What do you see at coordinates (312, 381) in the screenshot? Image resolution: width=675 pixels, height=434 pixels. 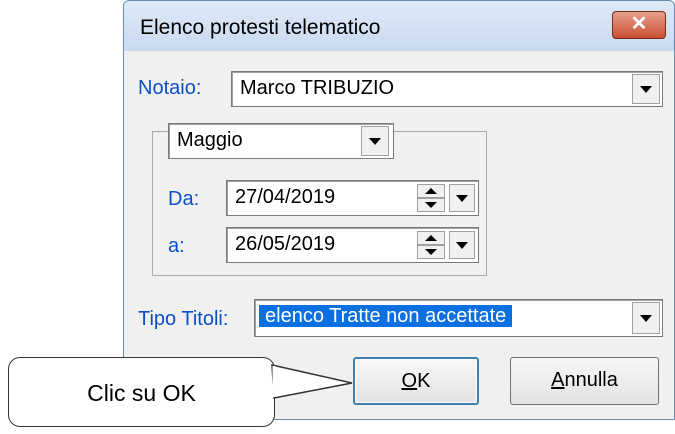 I see `callout-pointer` at bounding box center [312, 381].